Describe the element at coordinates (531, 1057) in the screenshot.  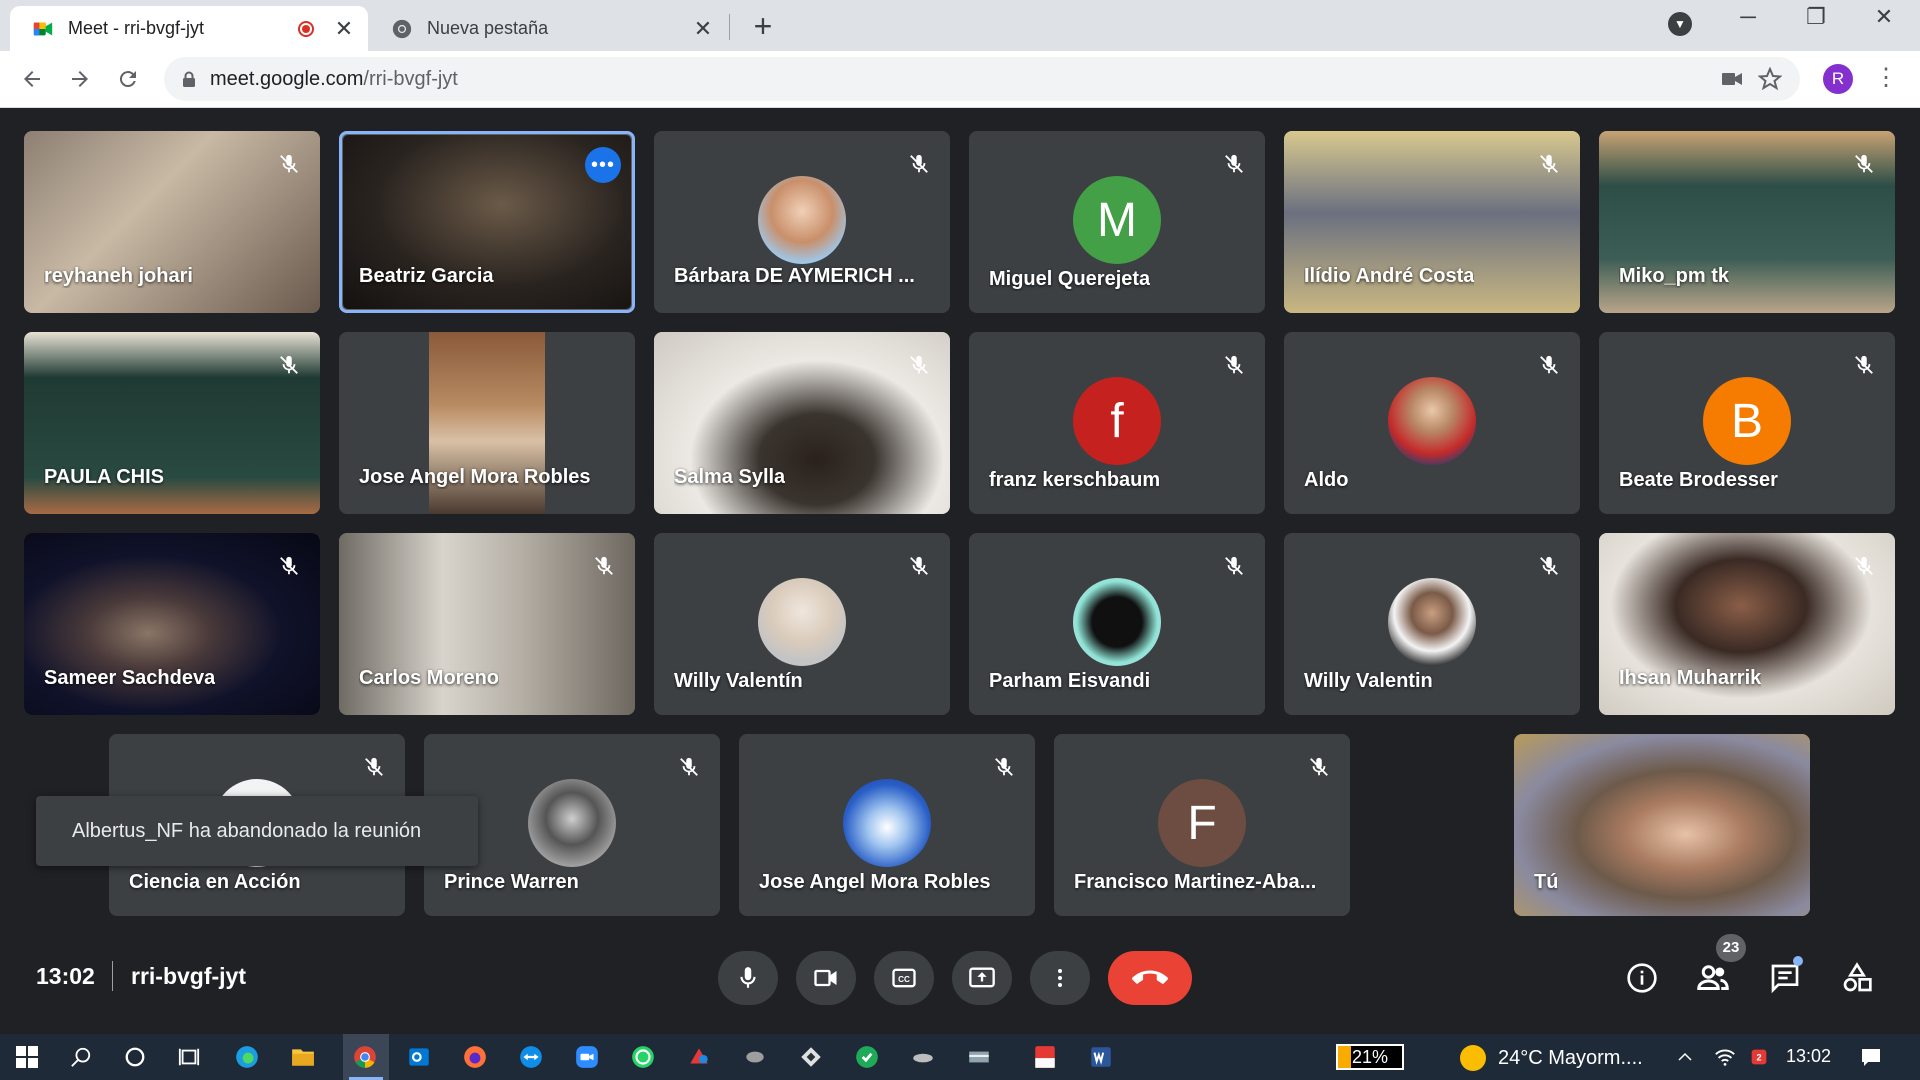
I see `teamviewer-icon` at that location.